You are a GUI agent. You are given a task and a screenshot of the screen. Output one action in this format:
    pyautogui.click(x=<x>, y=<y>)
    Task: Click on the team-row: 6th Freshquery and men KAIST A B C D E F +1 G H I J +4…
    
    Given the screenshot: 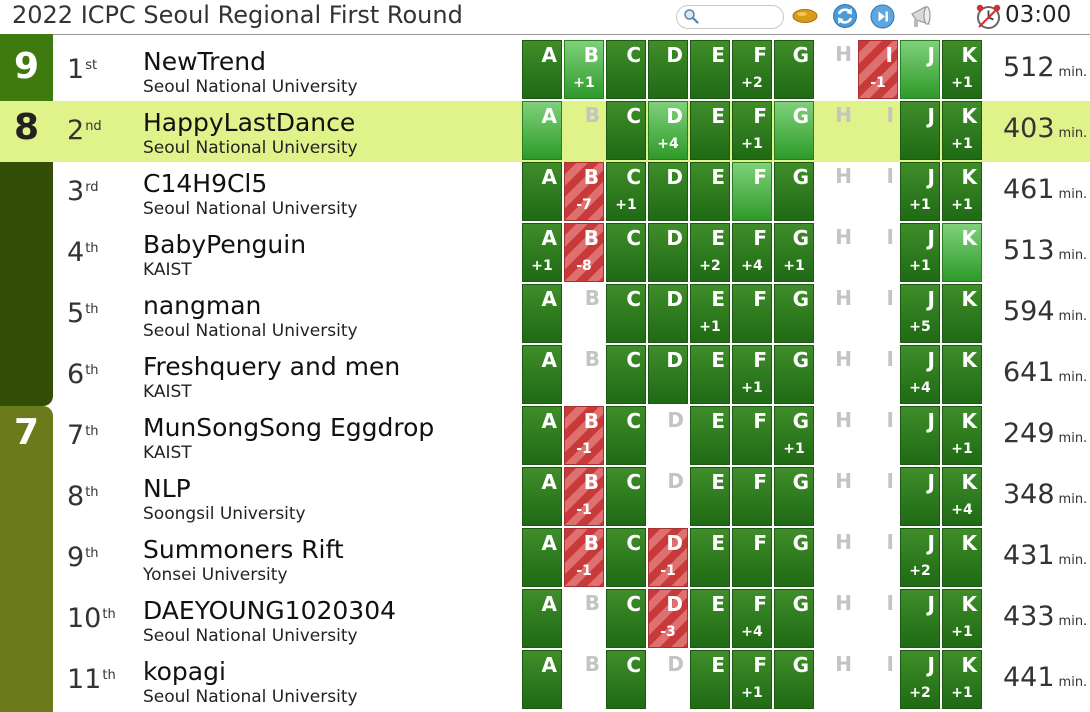 What is the action you would take?
    pyautogui.click(x=545, y=375)
    